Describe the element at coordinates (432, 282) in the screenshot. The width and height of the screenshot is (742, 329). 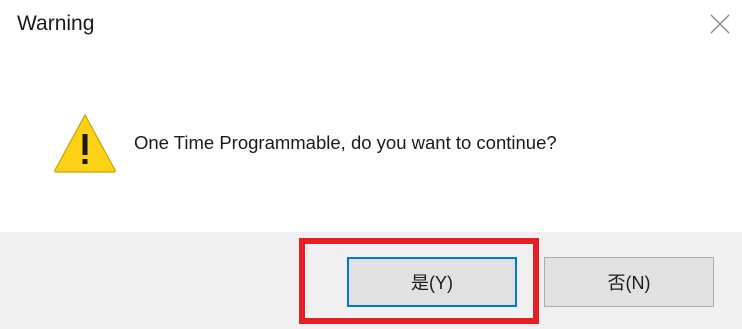
I see `yes-button: 是(Y)` at that location.